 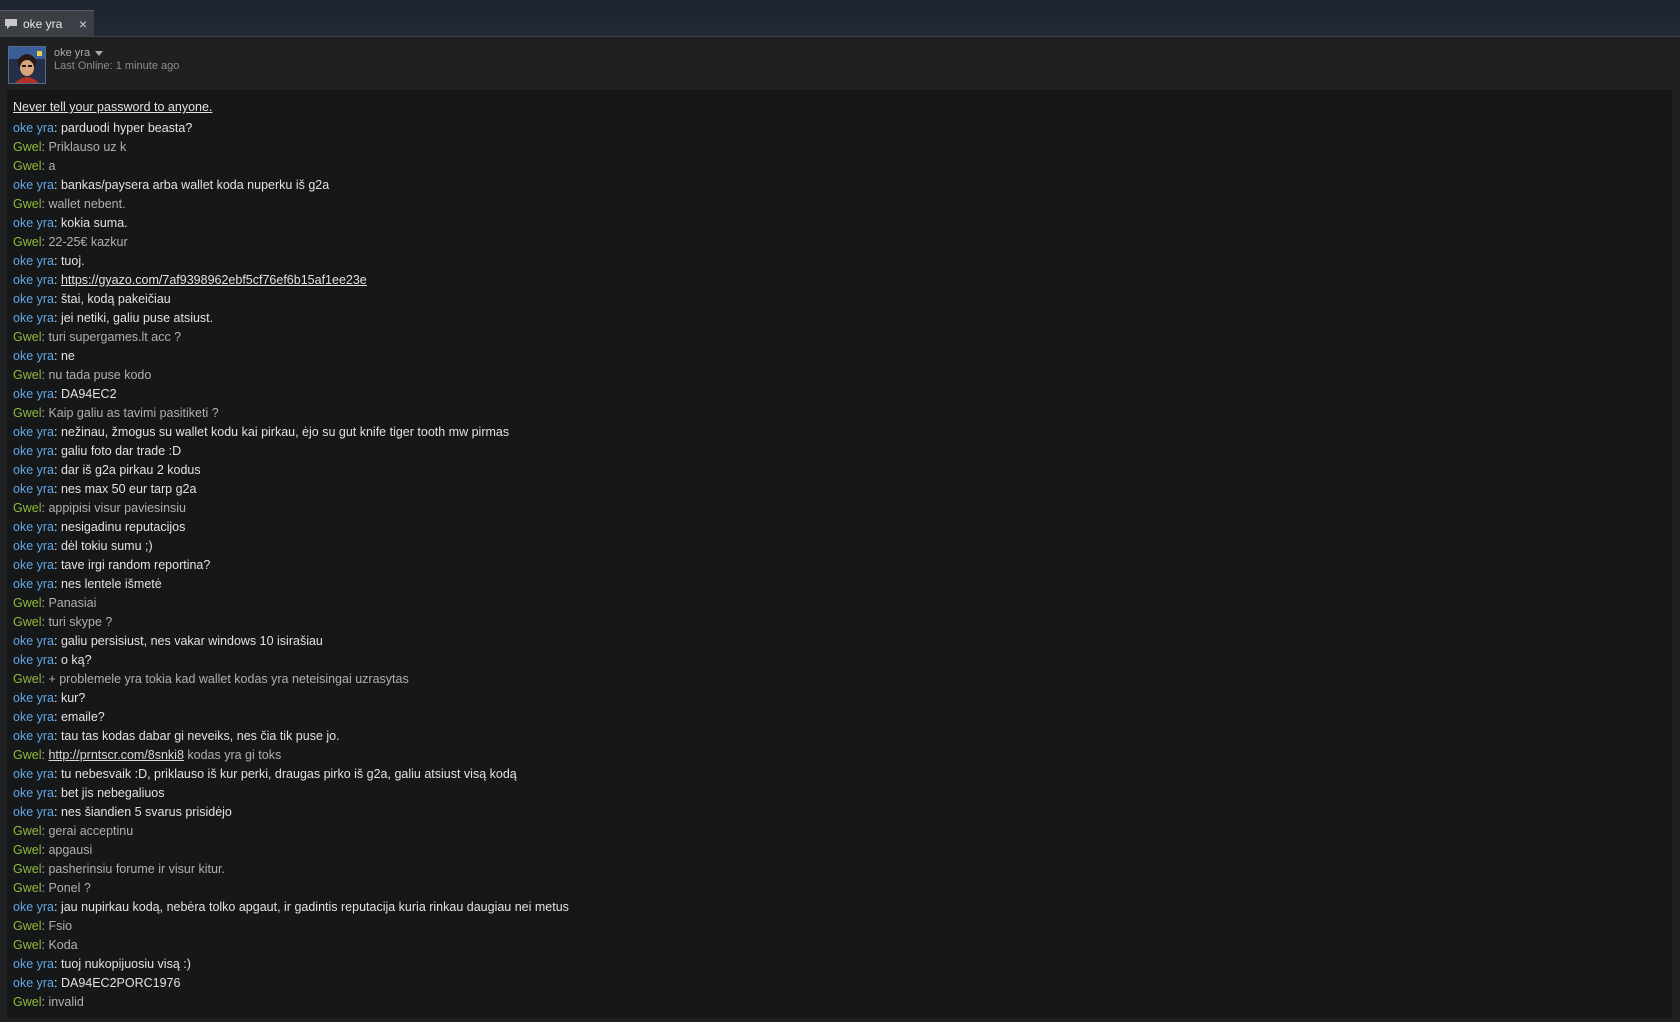 I want to click on chat-message: Gwel: 22-25€ kazkur, so click(x=291, y=242).